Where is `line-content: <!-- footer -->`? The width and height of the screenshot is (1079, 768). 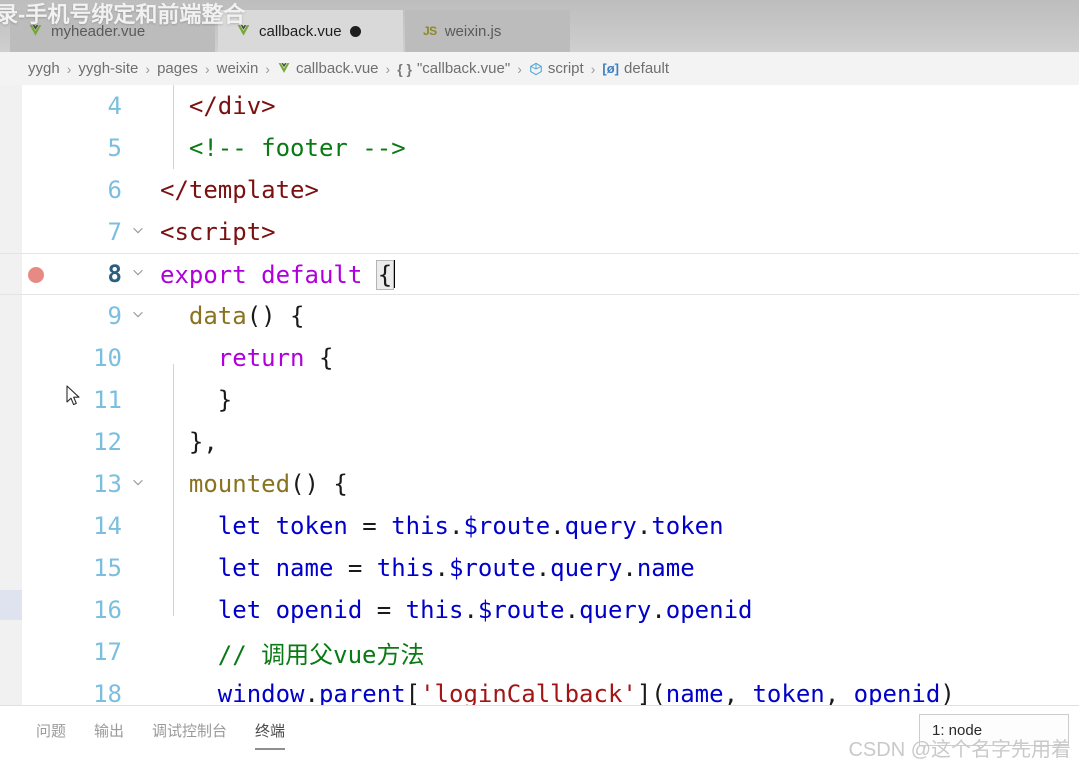 line-content: <!-- footer --> is located at coordinates (283, 148).